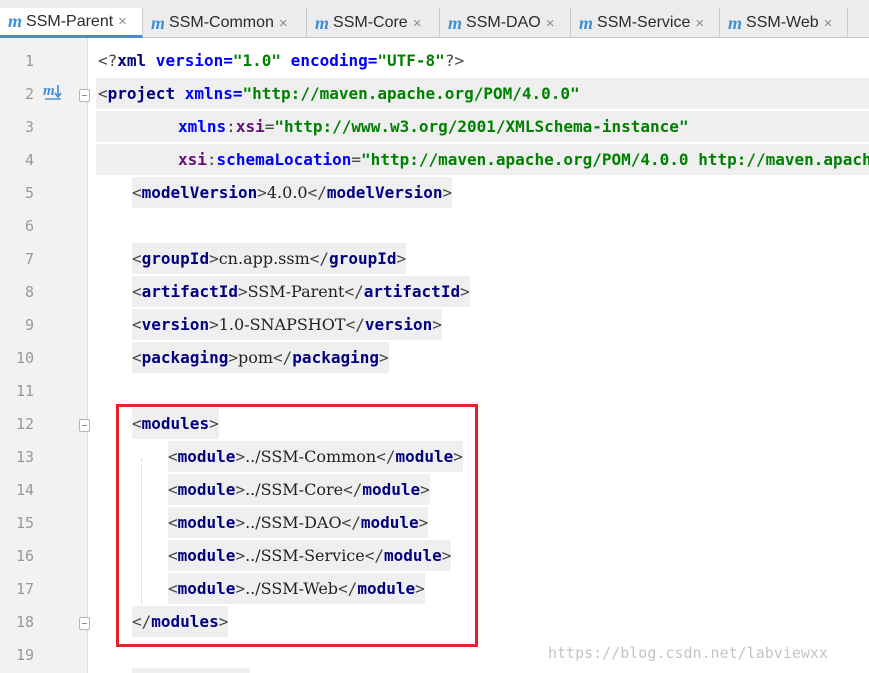  Describe the element at coordinates (281, 60) in the screenshot. I see `code-line-1: <?xml version="1.0" encoding="UTF-8"?>` at that location.